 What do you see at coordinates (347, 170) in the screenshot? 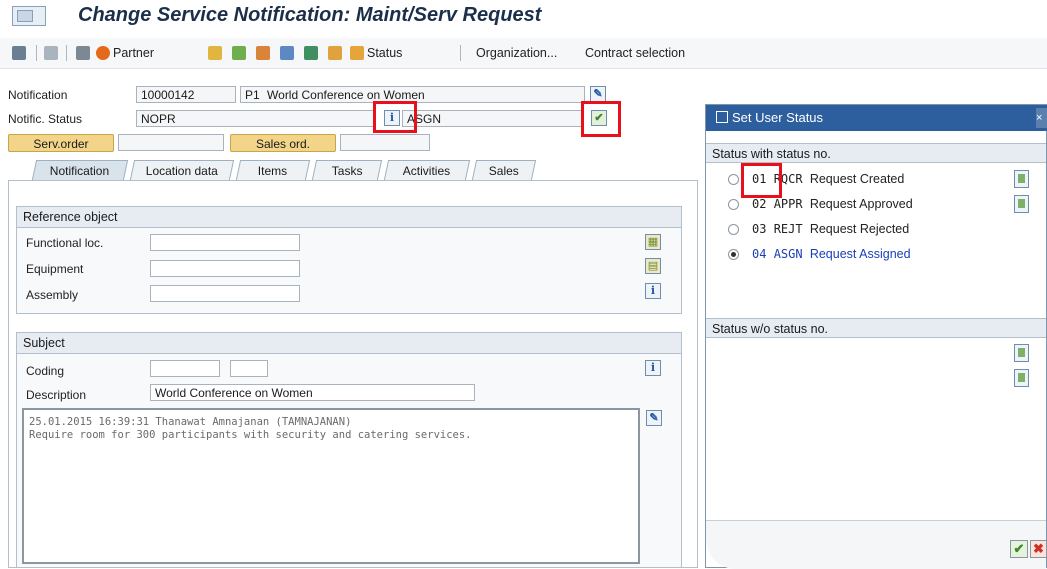
I see `tab-tasks: Tasks` at bounding box center [347, 170].